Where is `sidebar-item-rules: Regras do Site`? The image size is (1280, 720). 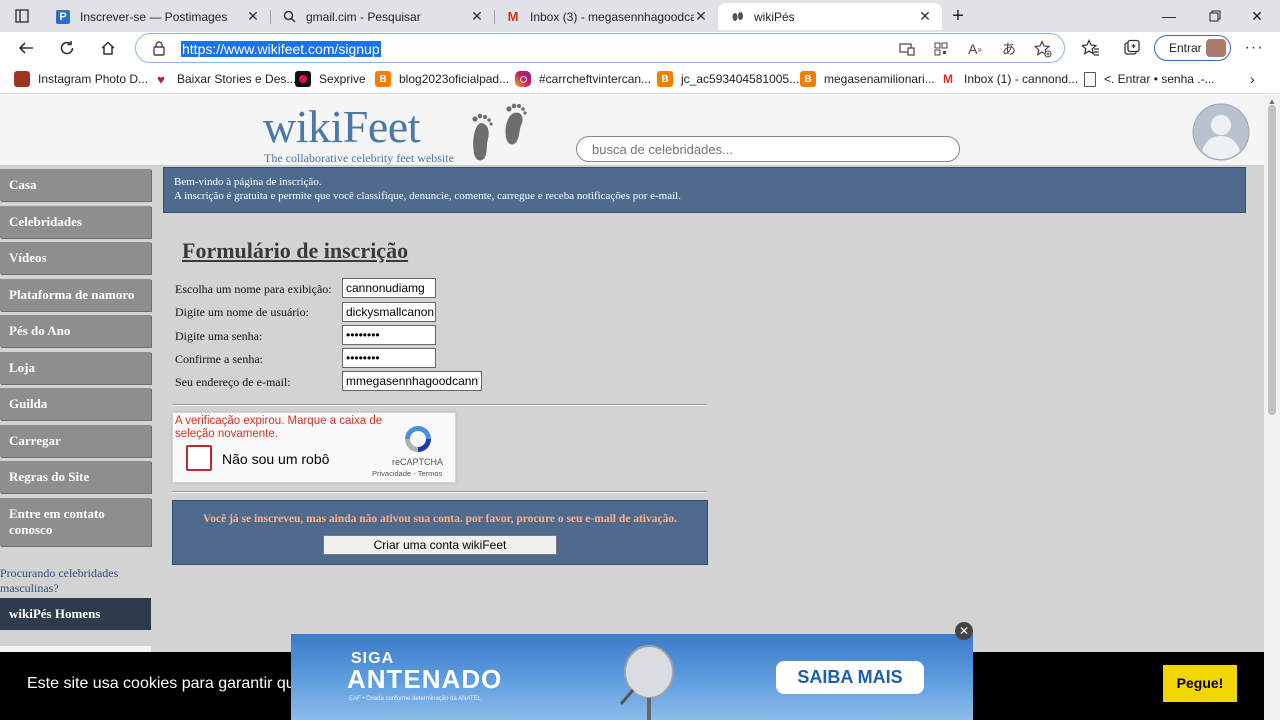 sidebar-item-rules: Regras do Site is located at coordinates (75, 477).